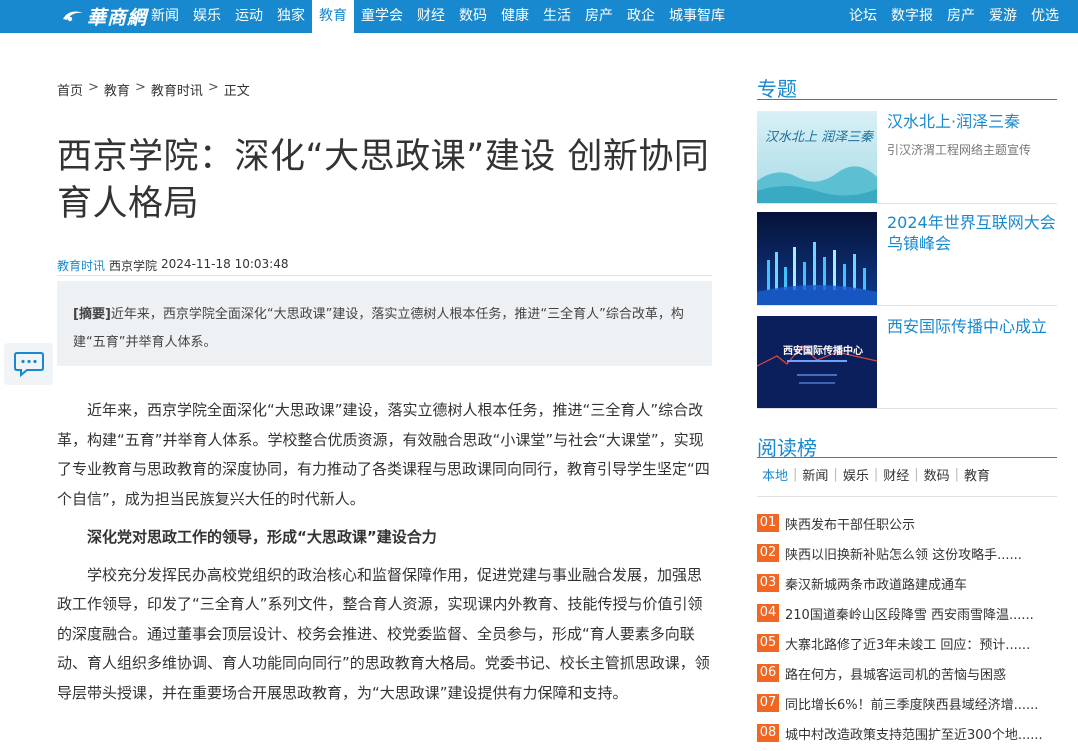 Image resolution: width=1078 pixels, height=751 pixels. I want to click on article-source: 西京学院, so click(133, 266).